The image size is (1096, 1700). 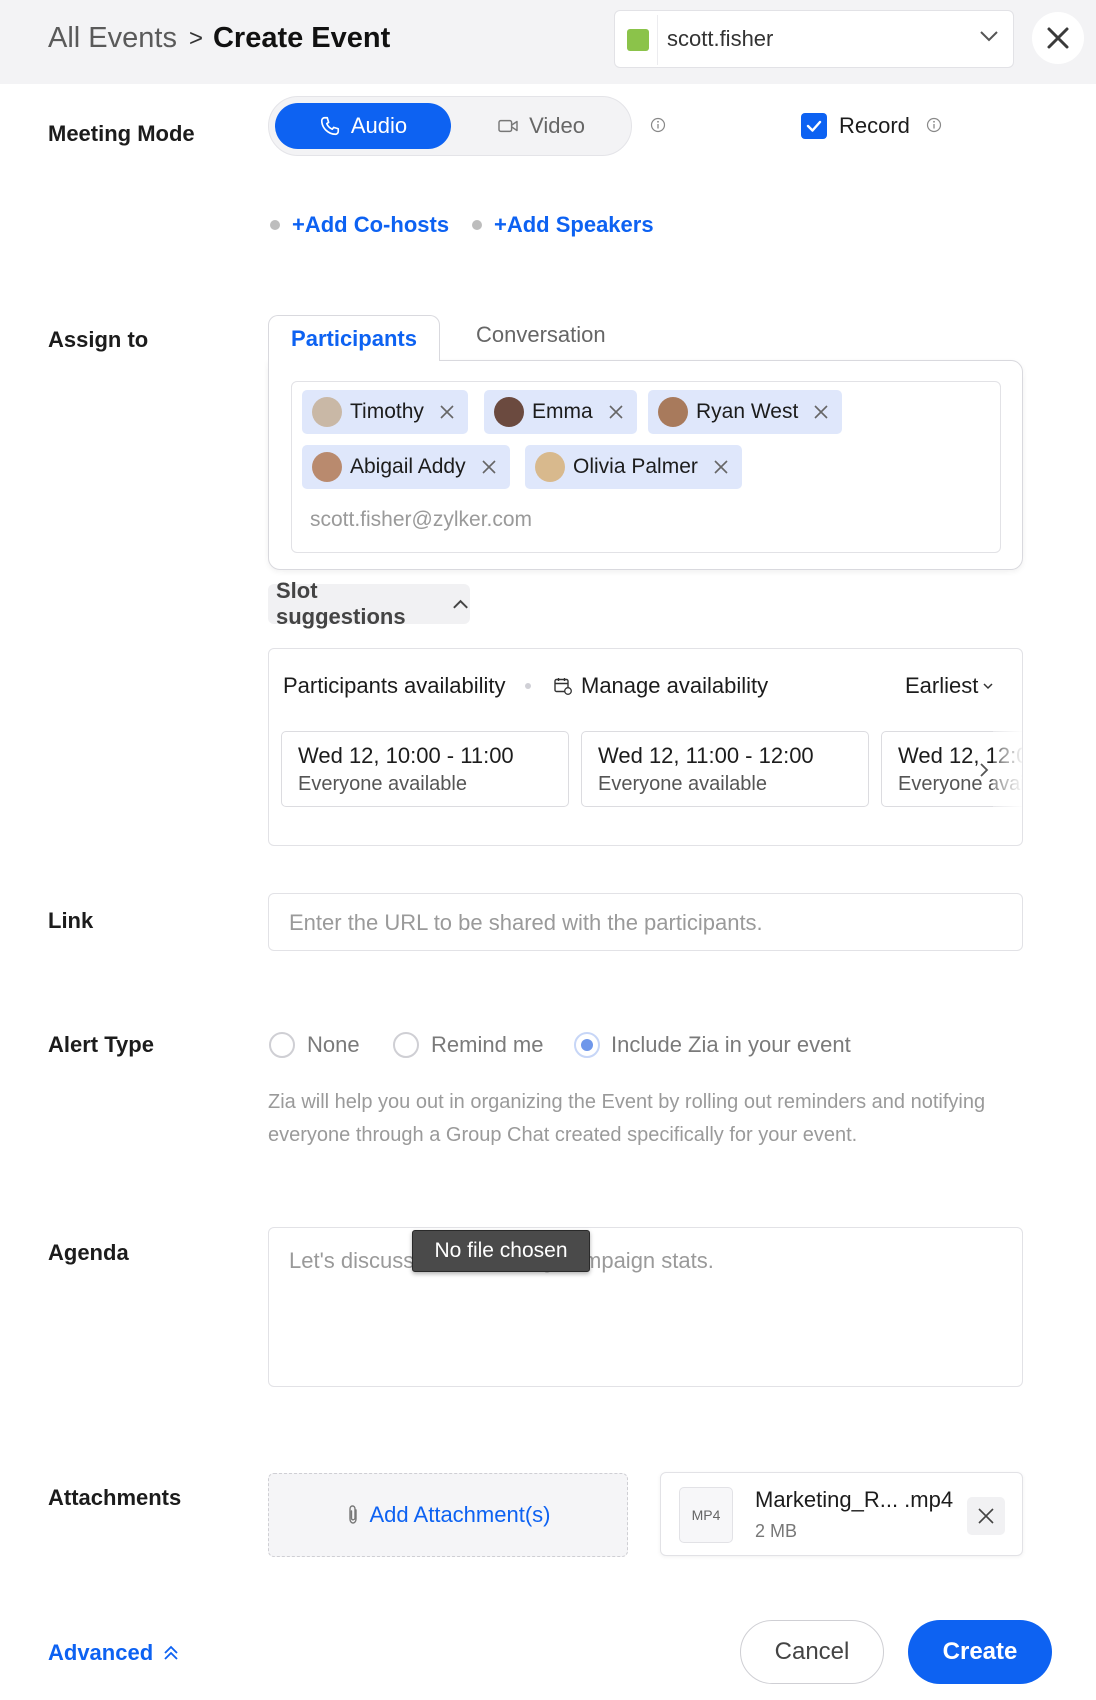 I want to click on chevron-right-icon, so click(x=984, y=770).